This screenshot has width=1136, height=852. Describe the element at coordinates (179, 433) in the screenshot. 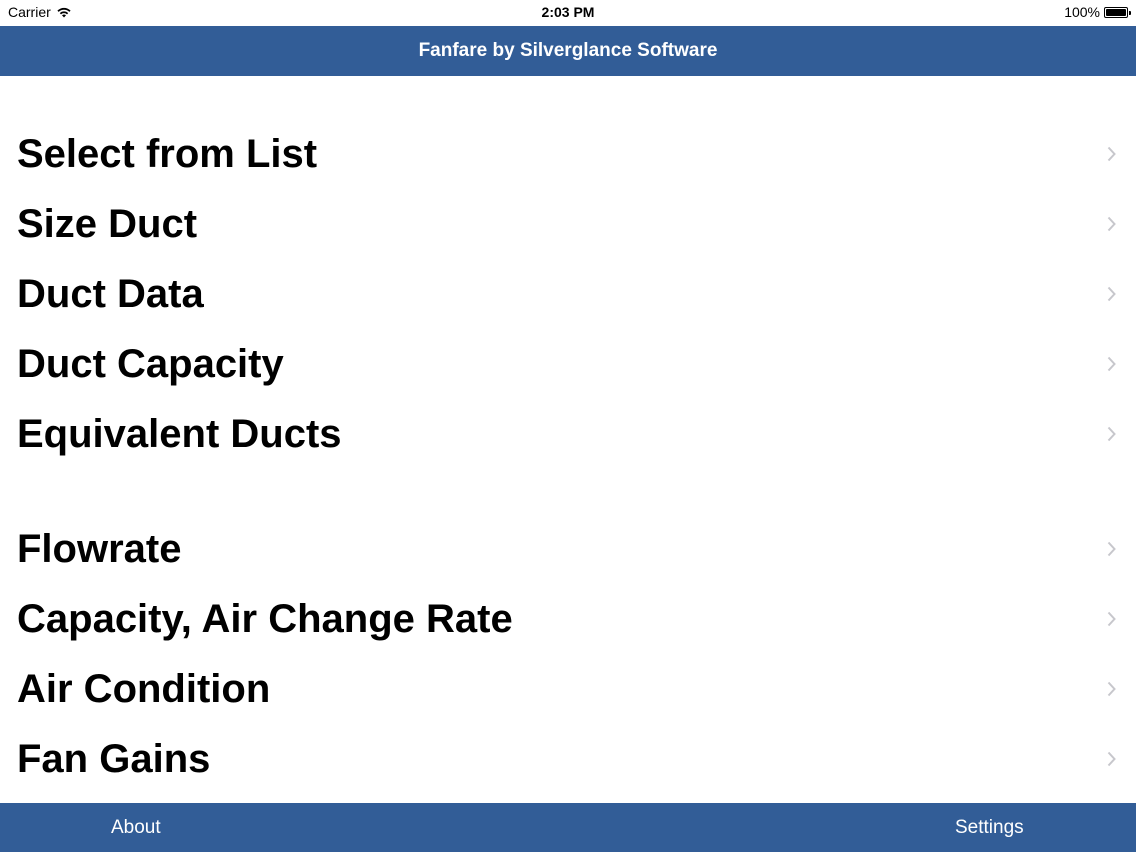

I see `list-item-label: Equivalent Ducts` at that location.